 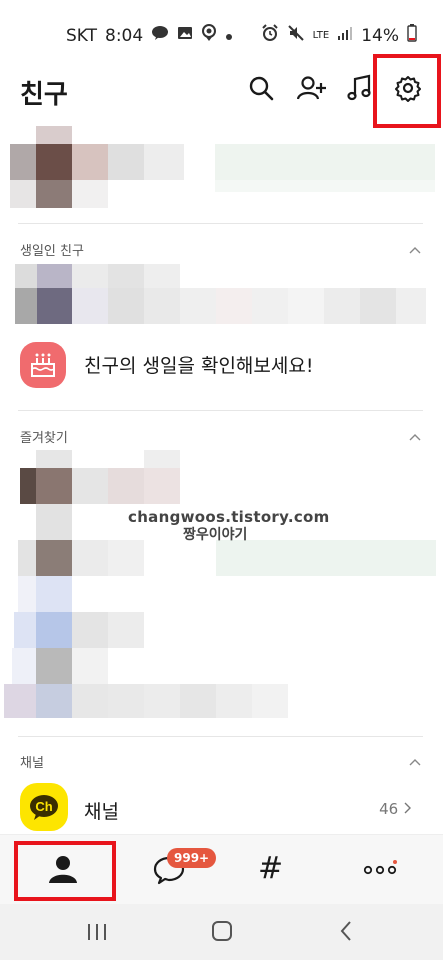 What do you see at coordinates (82, 35) in the screenshot?
I see `carrier-label: SKT` at bounding box center [82, 35].